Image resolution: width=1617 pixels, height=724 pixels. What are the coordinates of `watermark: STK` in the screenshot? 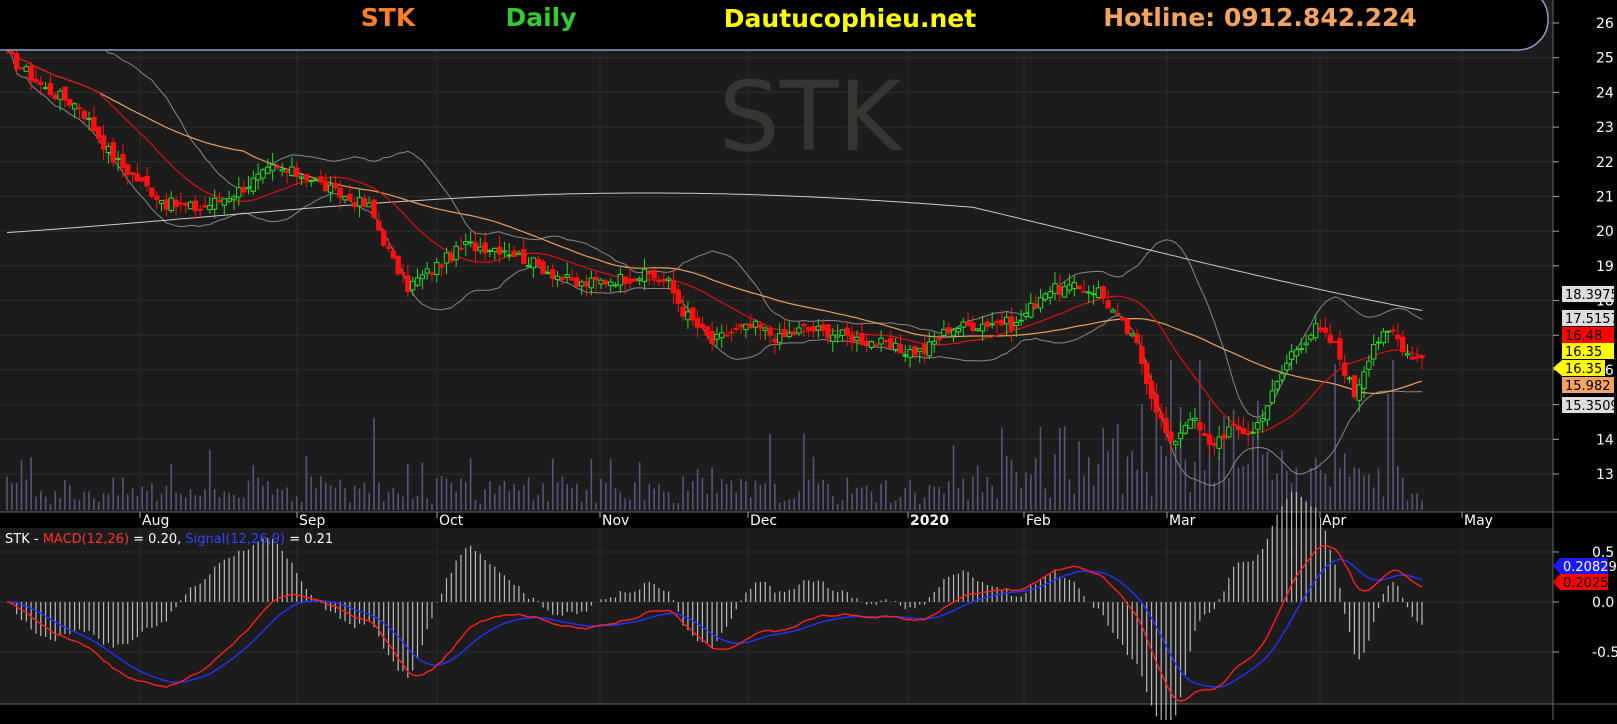 It's located at (811, 117).